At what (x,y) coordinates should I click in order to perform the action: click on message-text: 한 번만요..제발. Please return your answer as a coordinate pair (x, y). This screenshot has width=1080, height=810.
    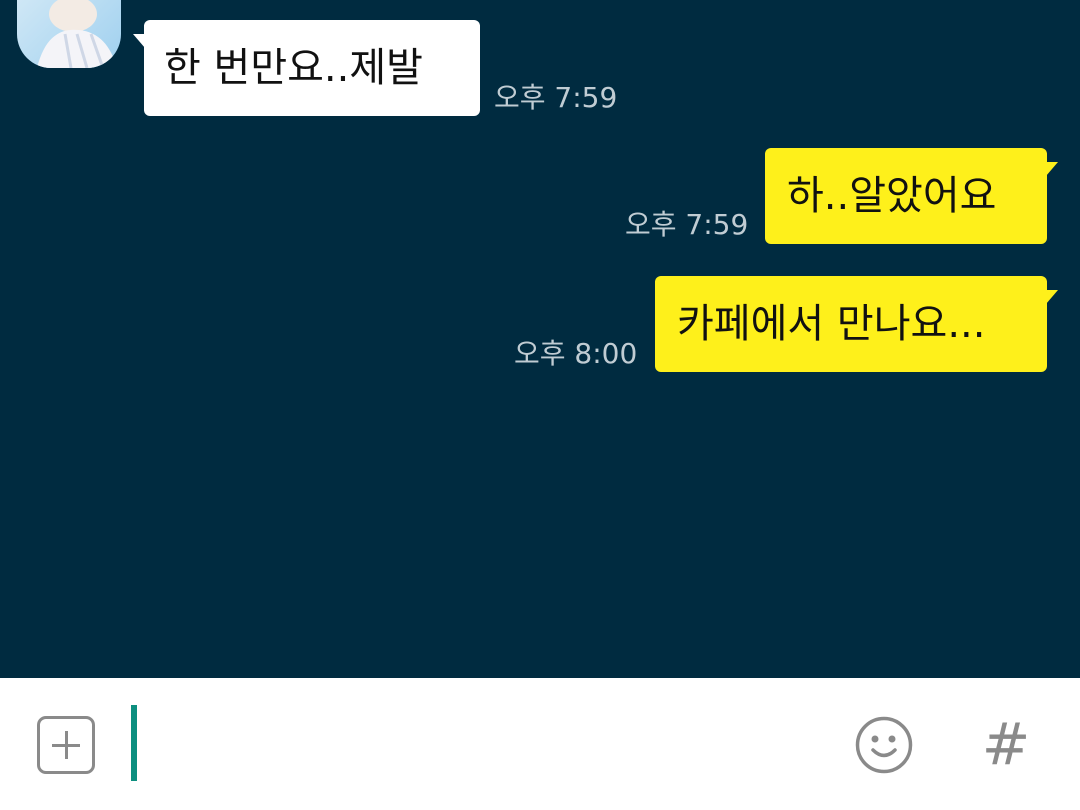
    Looking at the image, I should click on (293, 68).